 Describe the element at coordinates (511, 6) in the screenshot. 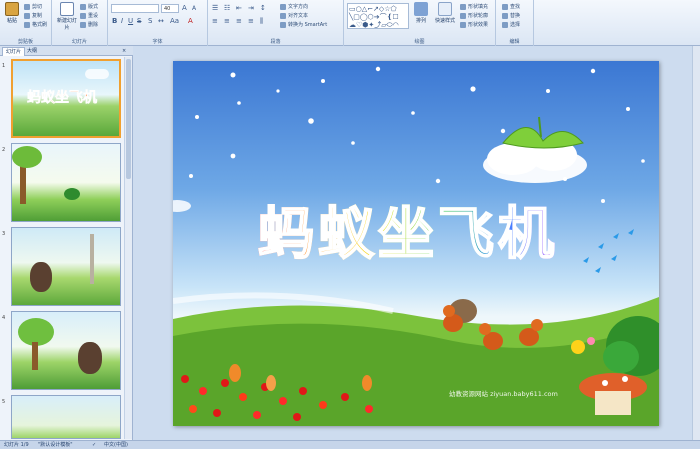

I see `find-button: 查找` at that location.